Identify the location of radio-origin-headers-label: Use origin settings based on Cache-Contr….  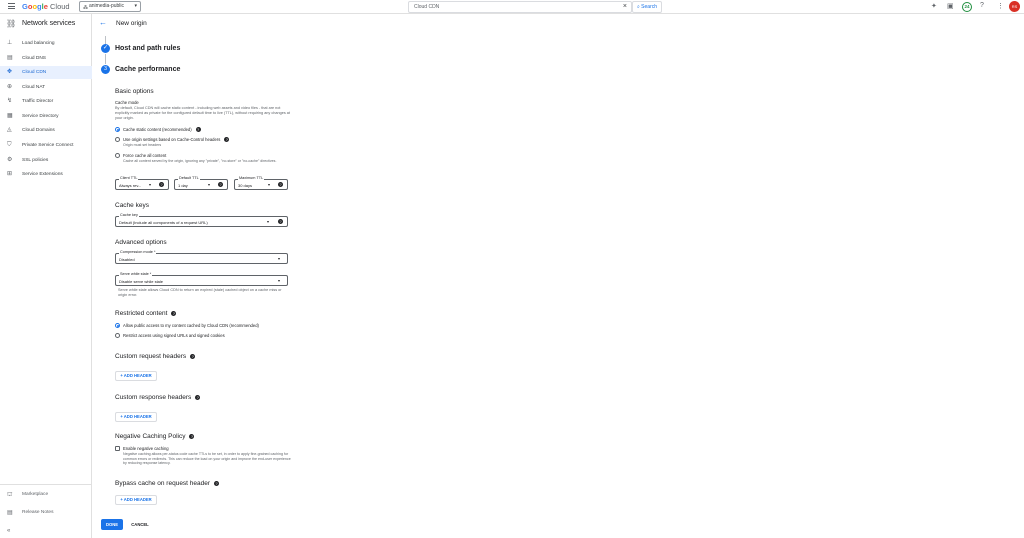
(176, 140).